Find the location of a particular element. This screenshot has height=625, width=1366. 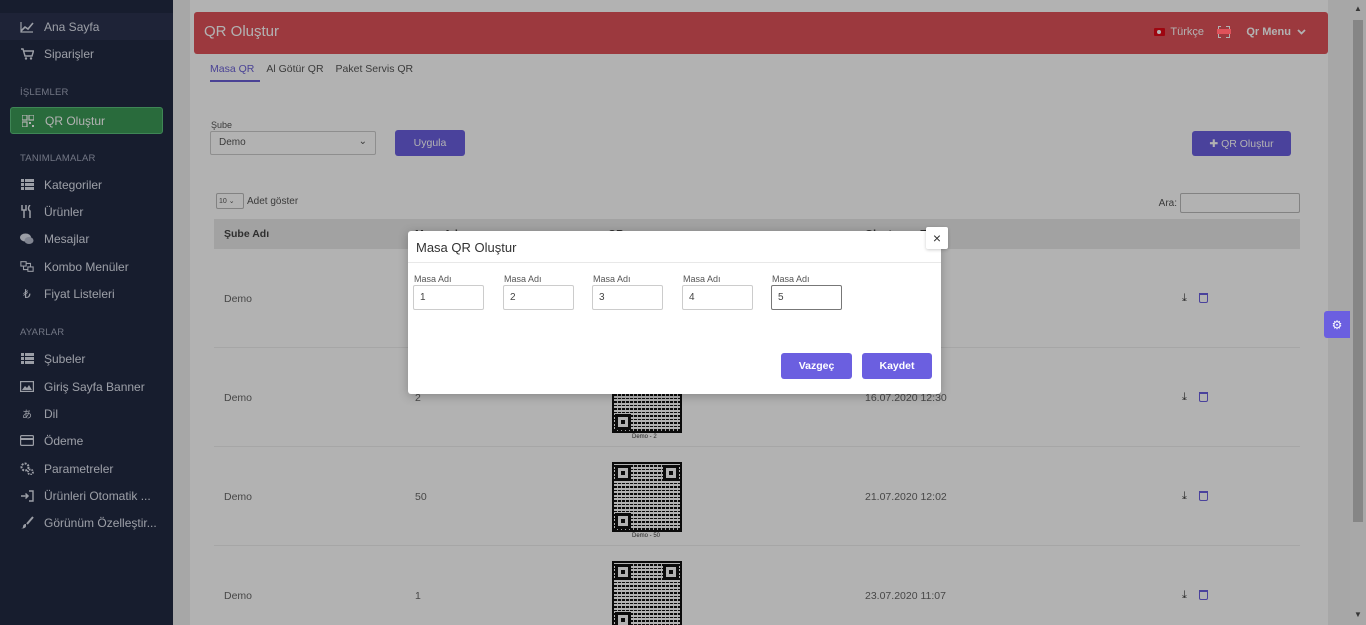

table-name-field-3: Masa Adı is located at coordinates (627, 292).